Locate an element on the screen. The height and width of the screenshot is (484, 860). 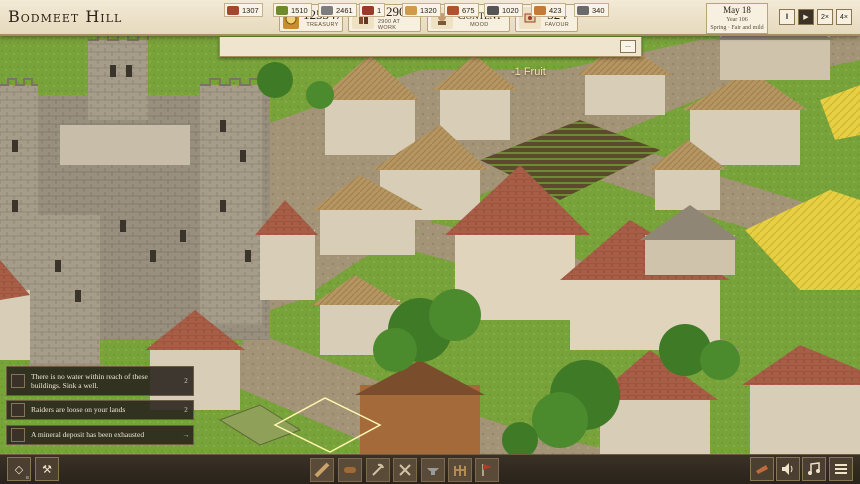
resource-value: 675 is located at coordinates (468, 10).